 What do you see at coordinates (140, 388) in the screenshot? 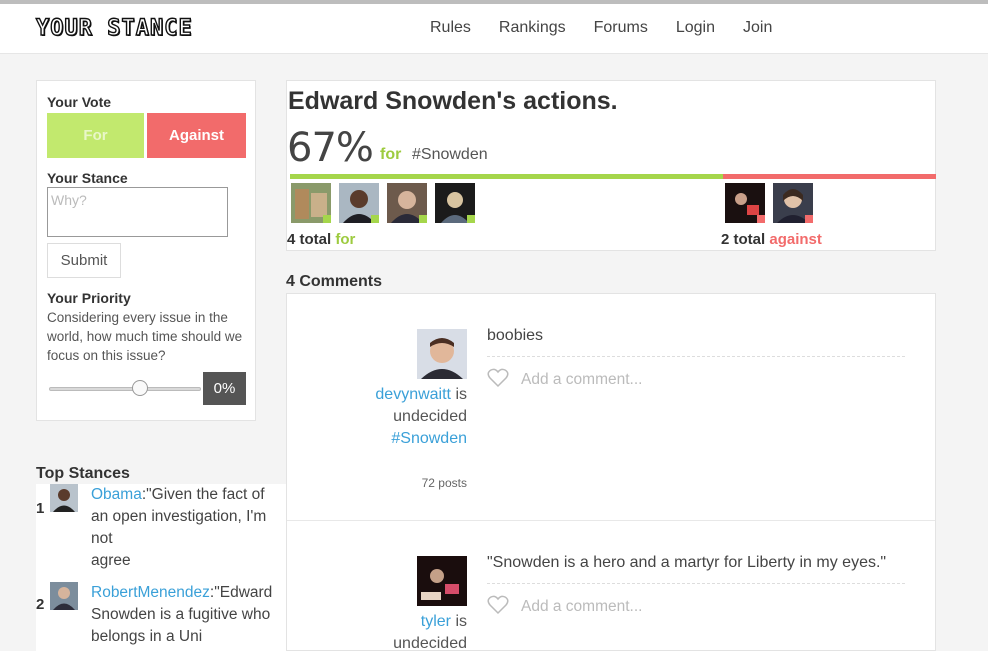
I see `priority-slider-handle` at bounding box center [140, 388].